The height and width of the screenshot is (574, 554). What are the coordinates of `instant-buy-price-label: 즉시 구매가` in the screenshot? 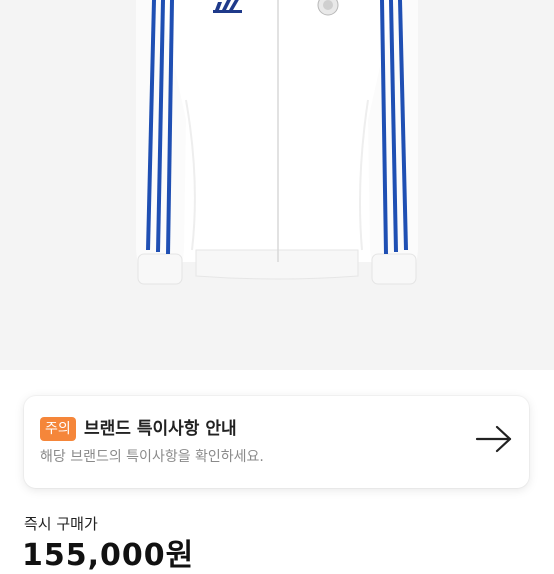 It's located at (61, 524).